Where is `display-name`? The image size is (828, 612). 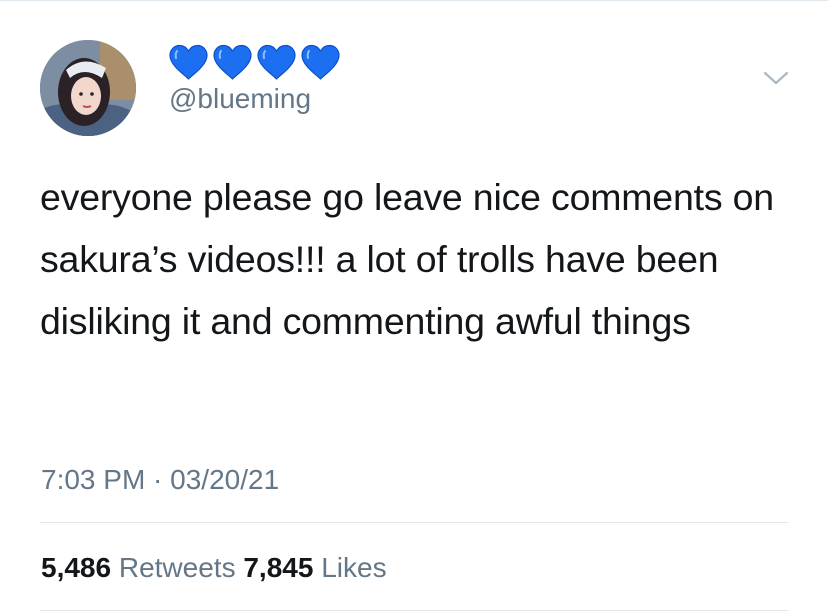 display-name is located at coordinates (254, 62).